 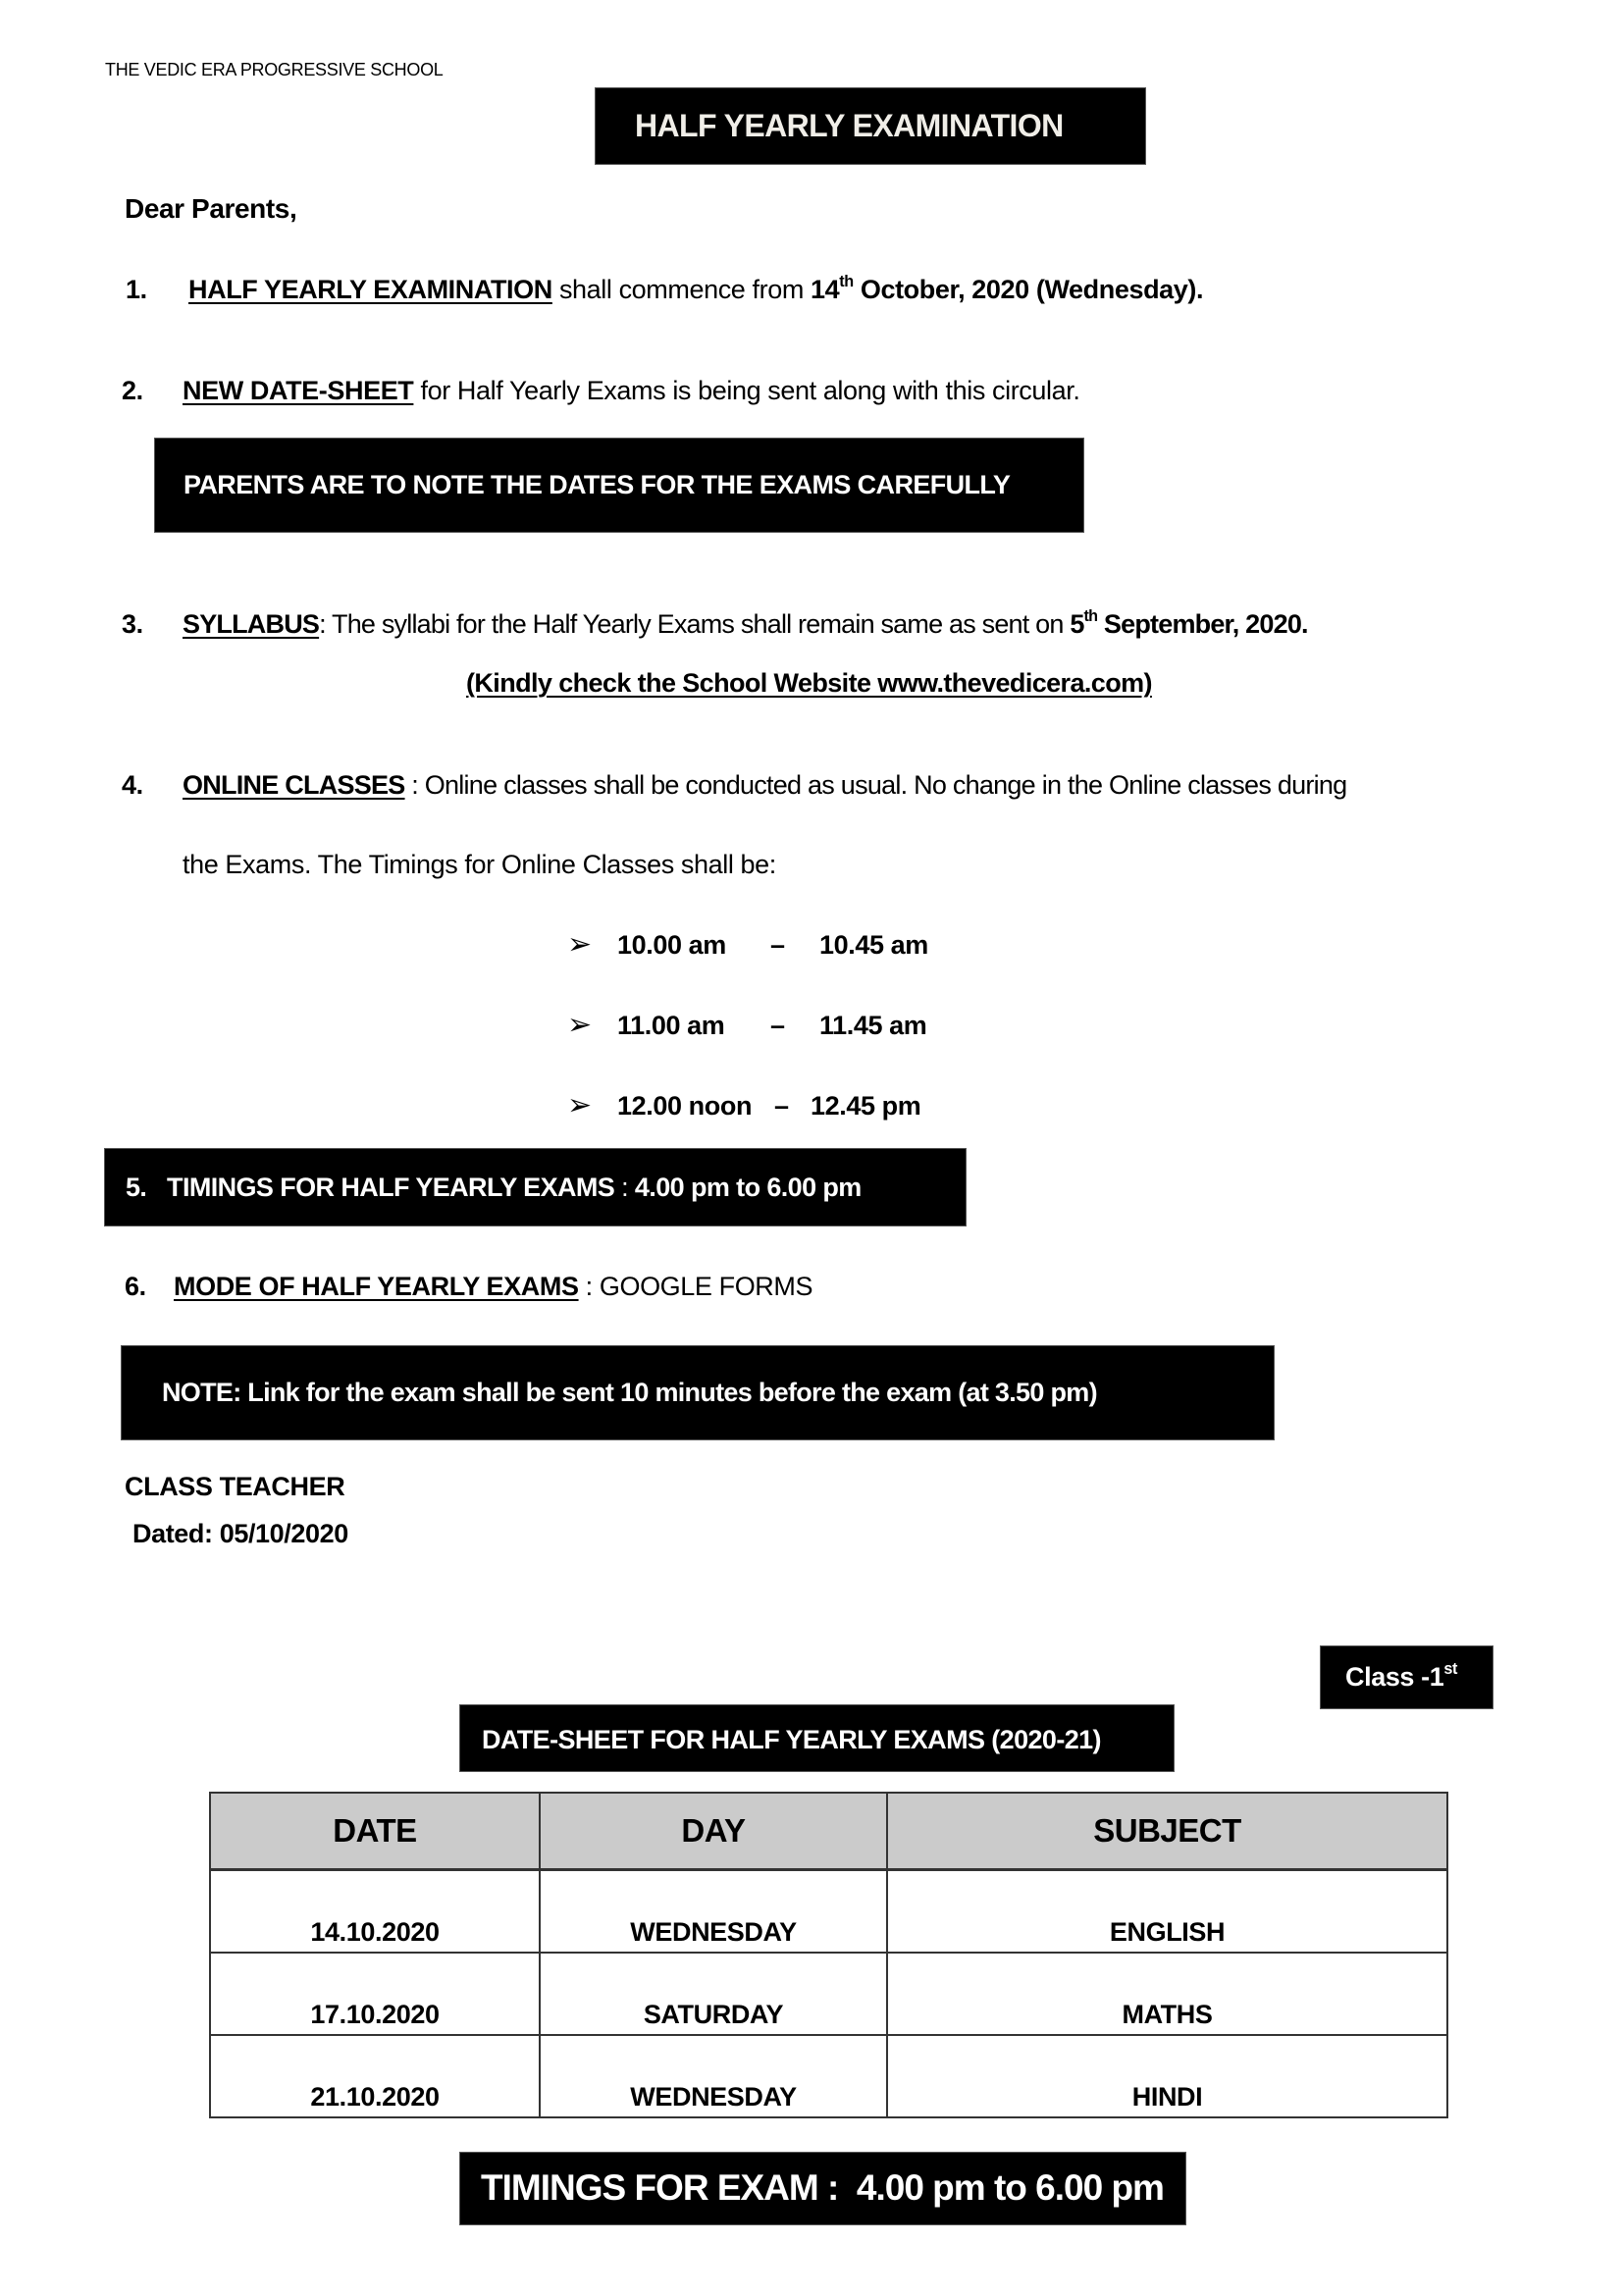 I want to click on item-6-label: MODE OF HALF YEARLY EXAMS, so click(x=376, y=1287).